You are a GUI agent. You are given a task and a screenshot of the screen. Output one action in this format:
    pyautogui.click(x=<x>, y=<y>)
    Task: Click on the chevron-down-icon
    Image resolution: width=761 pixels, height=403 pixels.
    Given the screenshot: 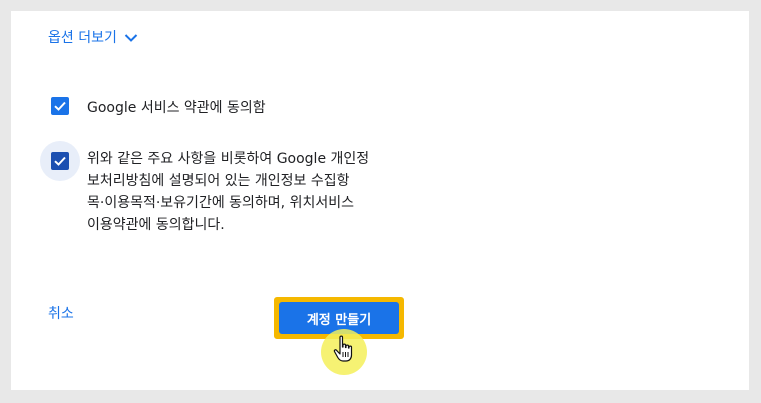 What is the action you would take?
    pyautogui.click(x=131, y=38)
    